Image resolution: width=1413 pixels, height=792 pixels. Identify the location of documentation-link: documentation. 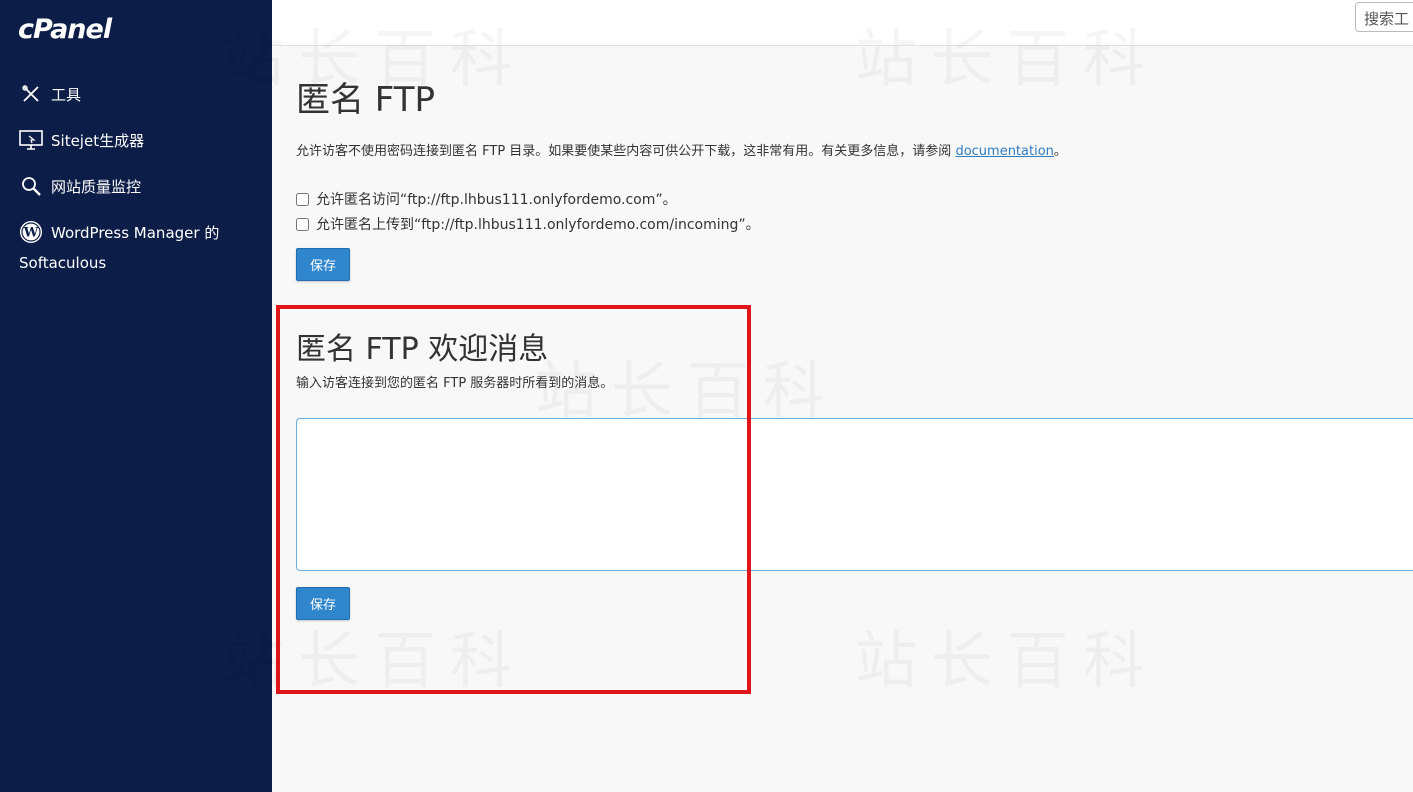
(1004, 151).